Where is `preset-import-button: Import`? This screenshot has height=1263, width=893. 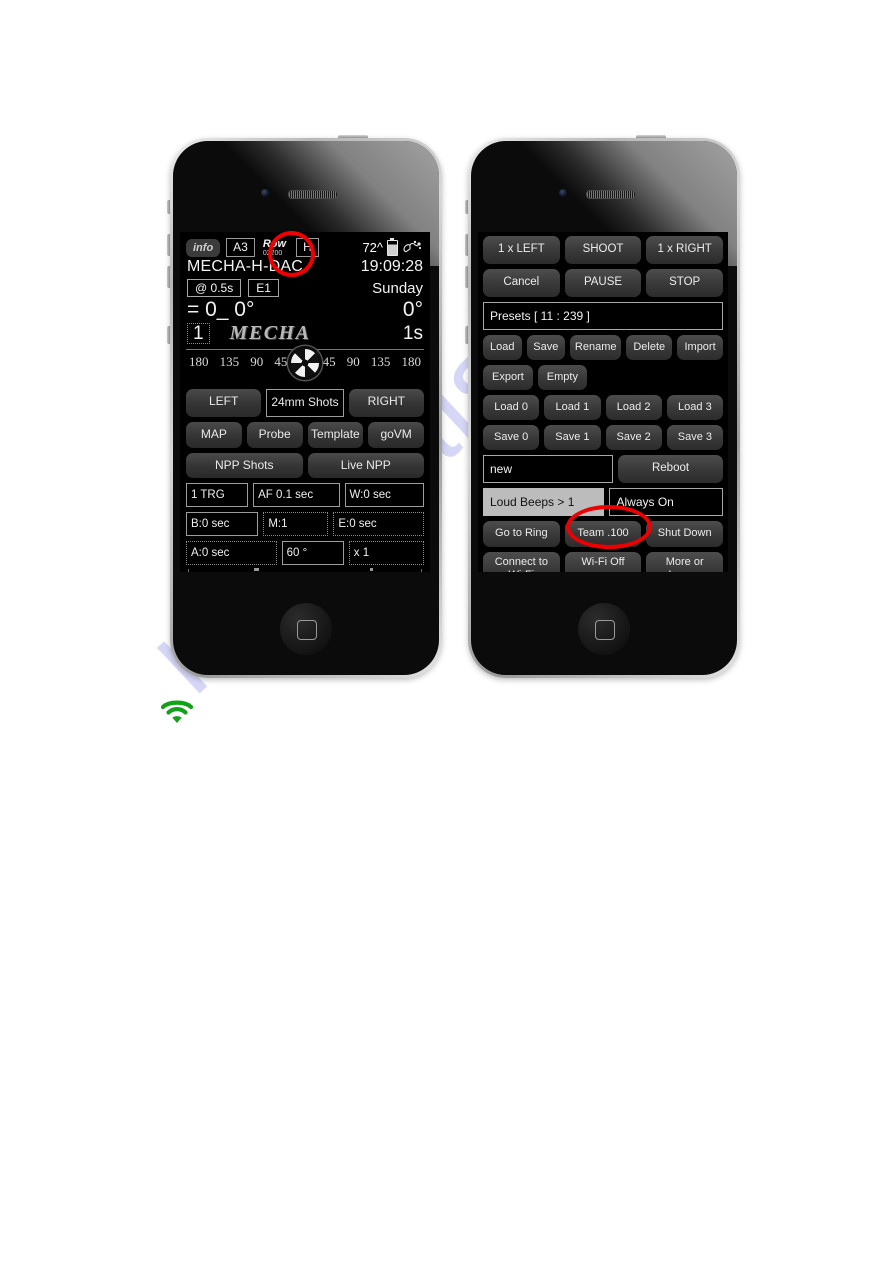 preset-import-button: Import is located at coordinates (700, 347).